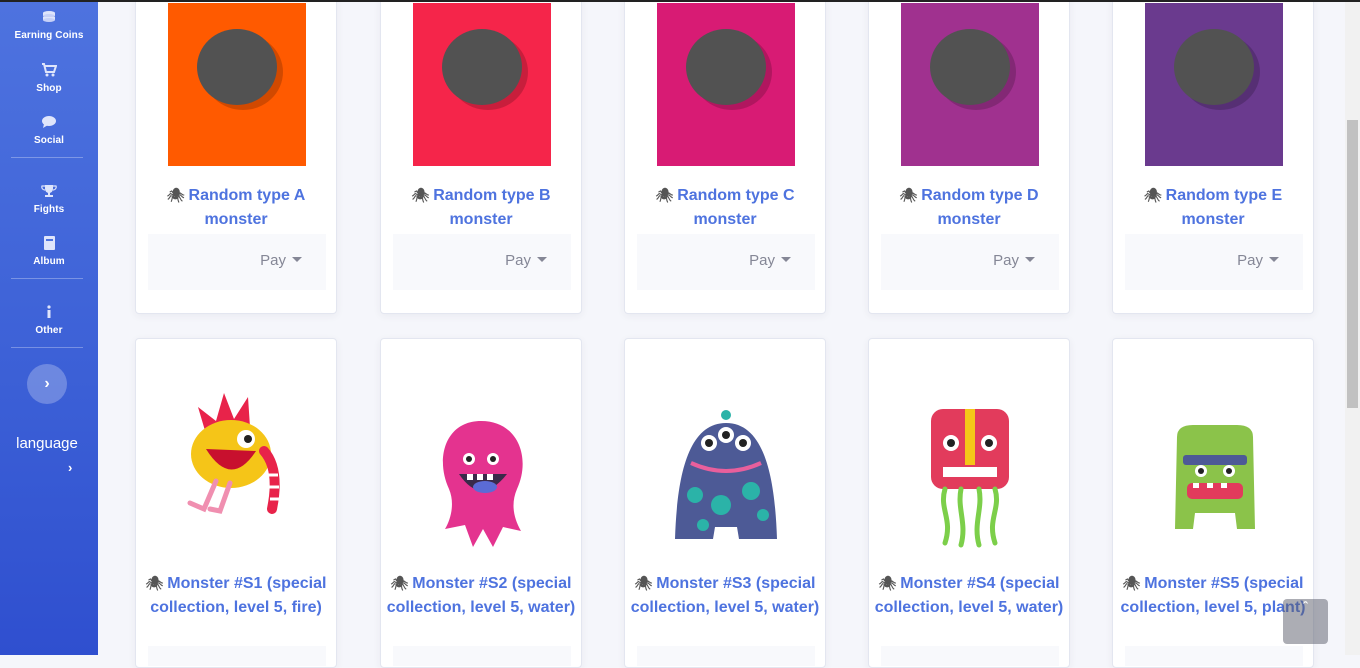 Image resolution: width=1360 pixels, height=668 pixels. What do you see at coordinates (49, 191) in the screenshot?
I see `trophy-icon` at bounding box center [49, 191].